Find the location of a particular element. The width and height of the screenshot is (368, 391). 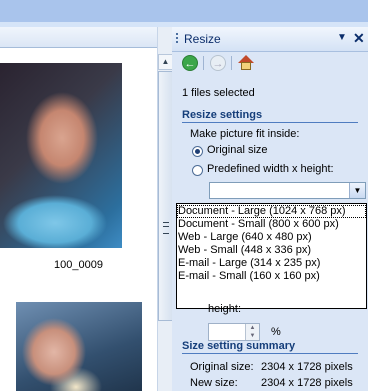

task-pane-title: Resize is located at coordinates (202, 39).